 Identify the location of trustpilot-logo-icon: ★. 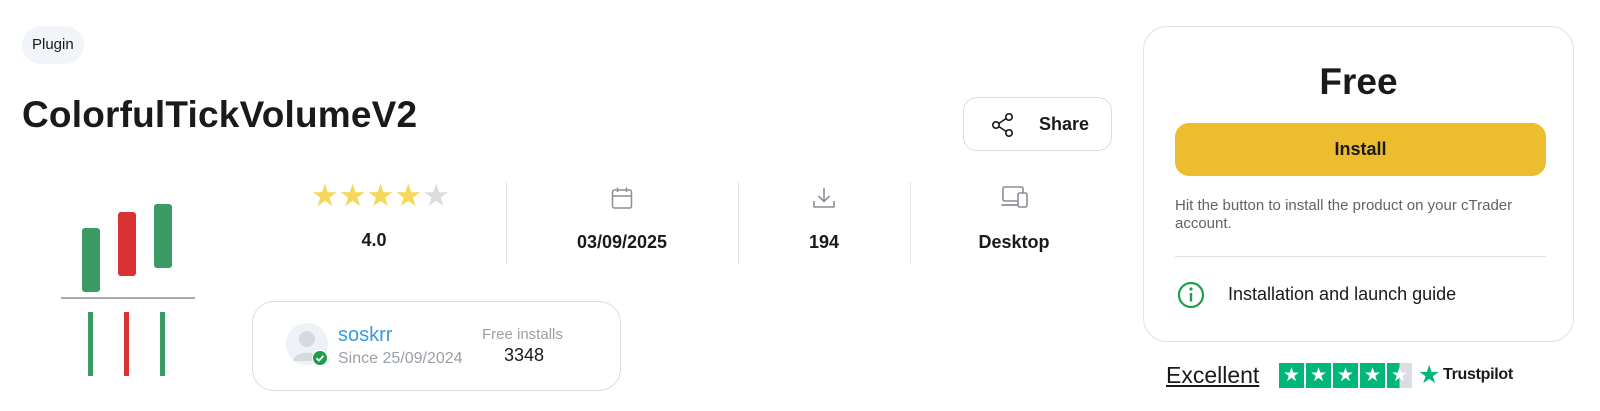
(1429, 375).